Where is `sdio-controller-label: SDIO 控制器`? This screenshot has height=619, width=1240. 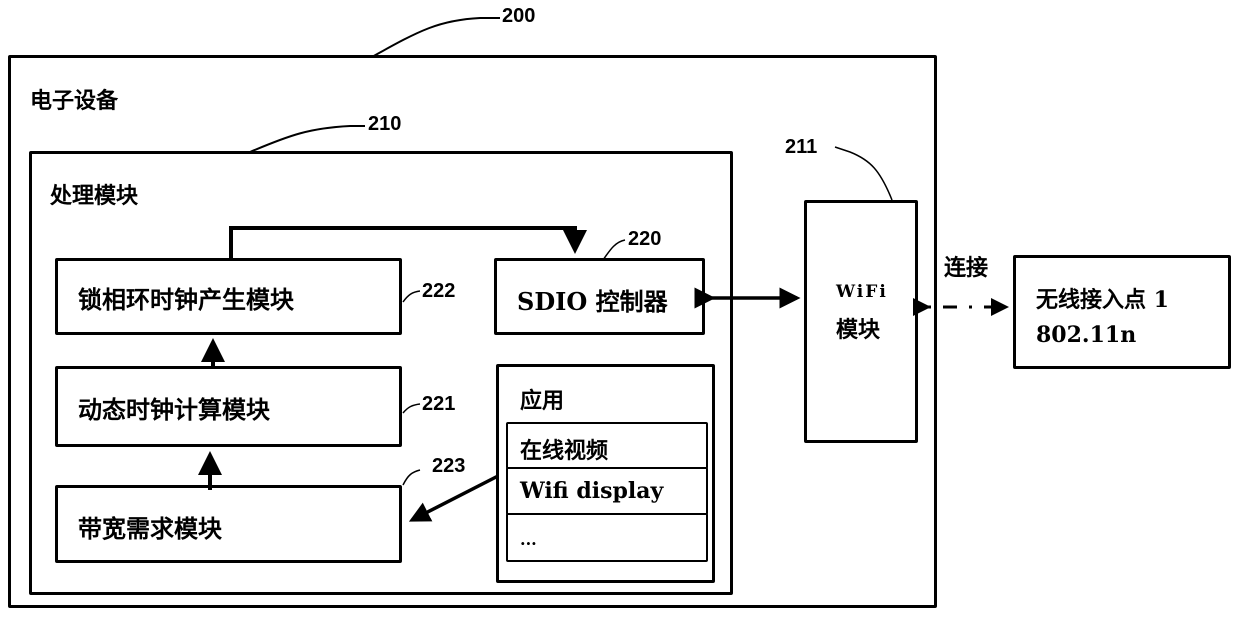
sdio-controller-label: SDIO 控制器 is located at coordinates (592, 301).